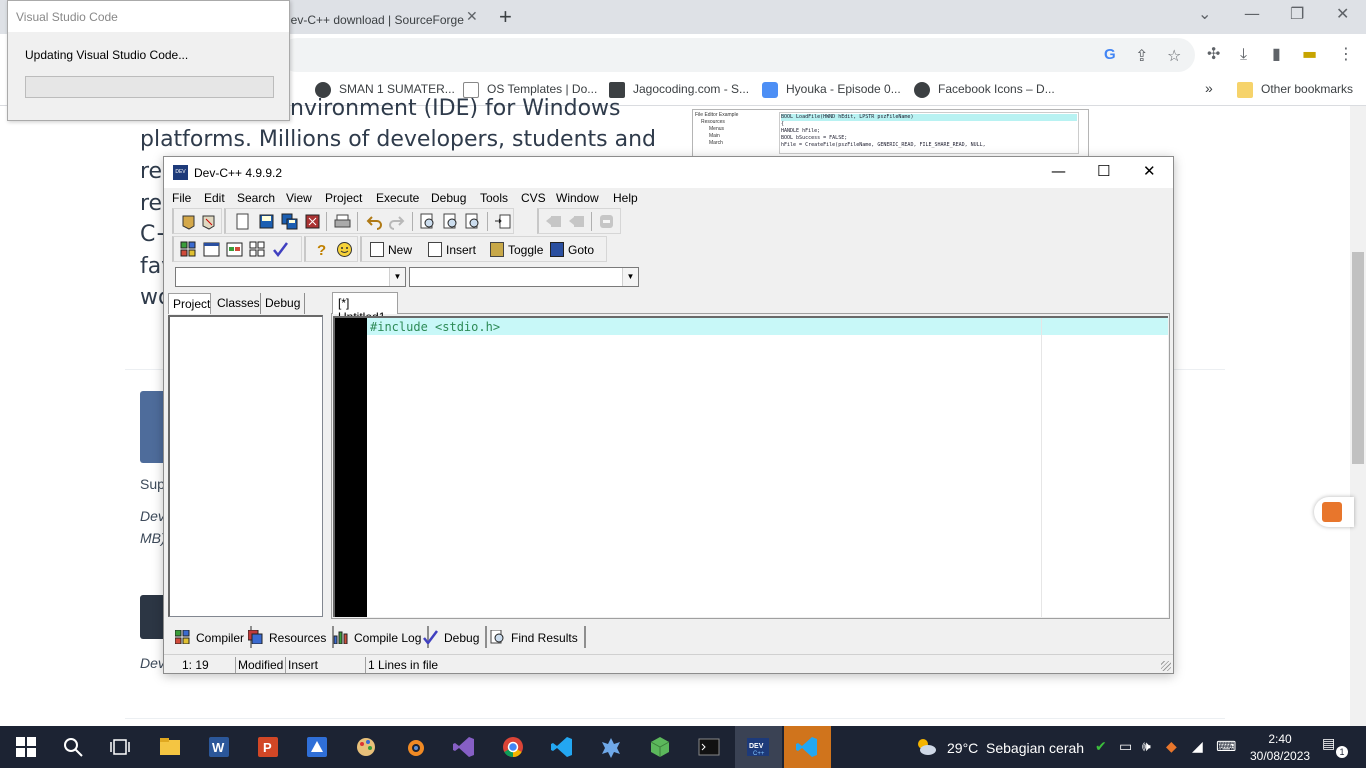 This screenshot has height=768, width=1366. I want to click on find-icon, so click(427, 221).